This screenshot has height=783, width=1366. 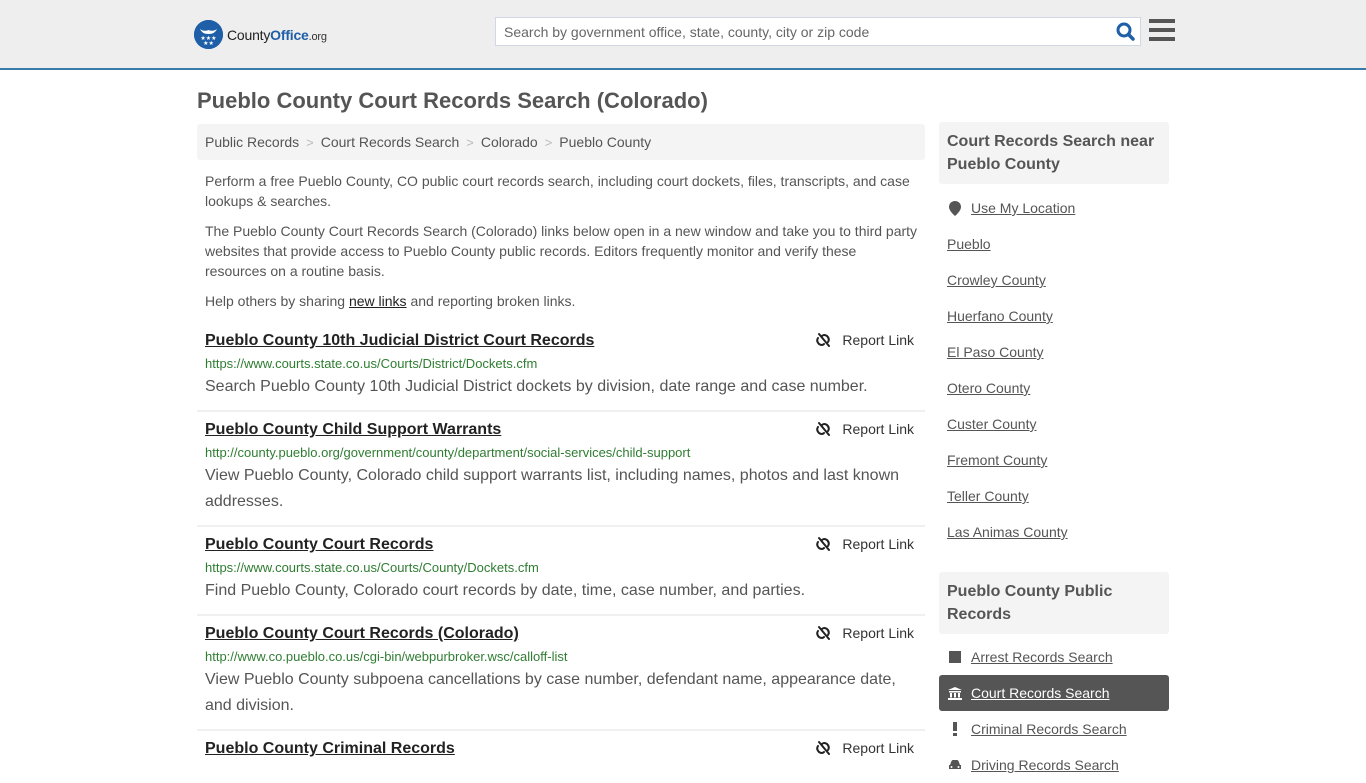 I want to click on driving-records-search-link: Driving Records Search, so click(x=1045, y=765).